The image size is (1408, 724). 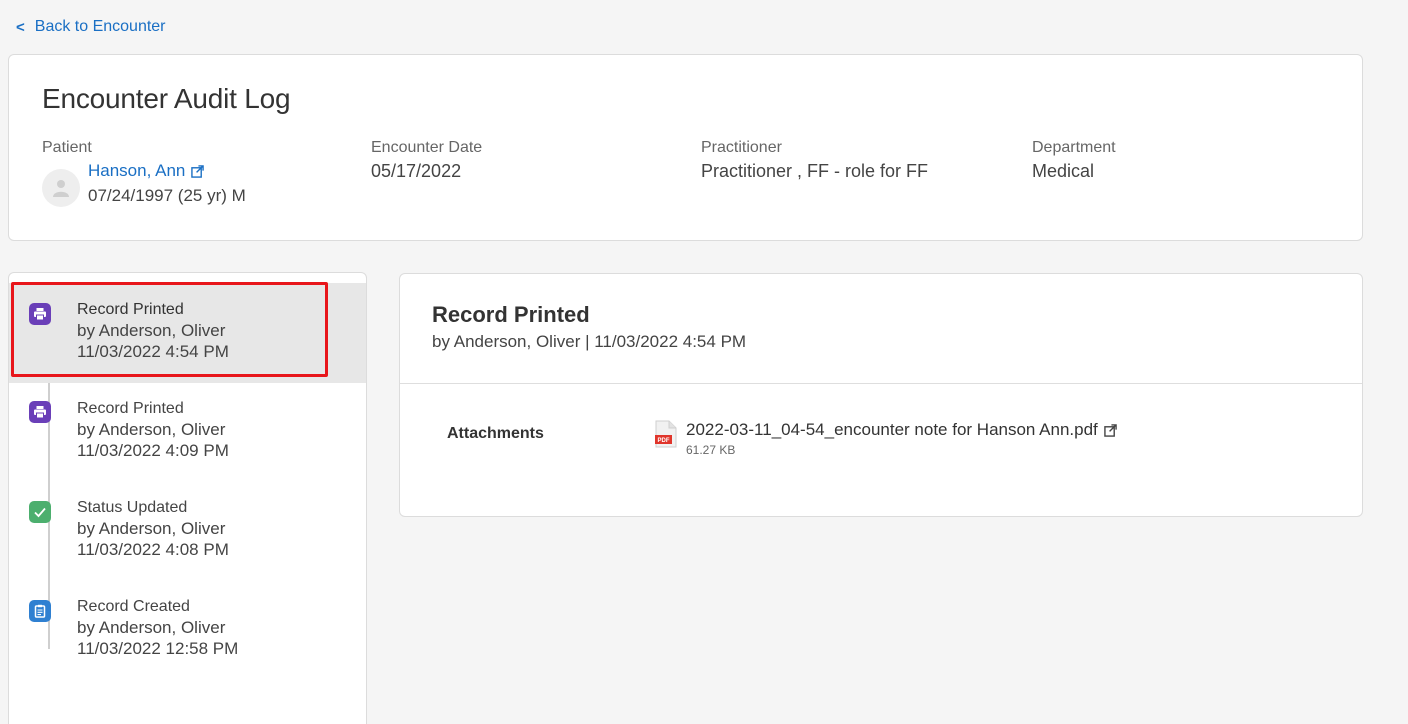 I want to click on timeline-item-time: 11/03/2022 12:58 PM, so click(x=158, y=648).